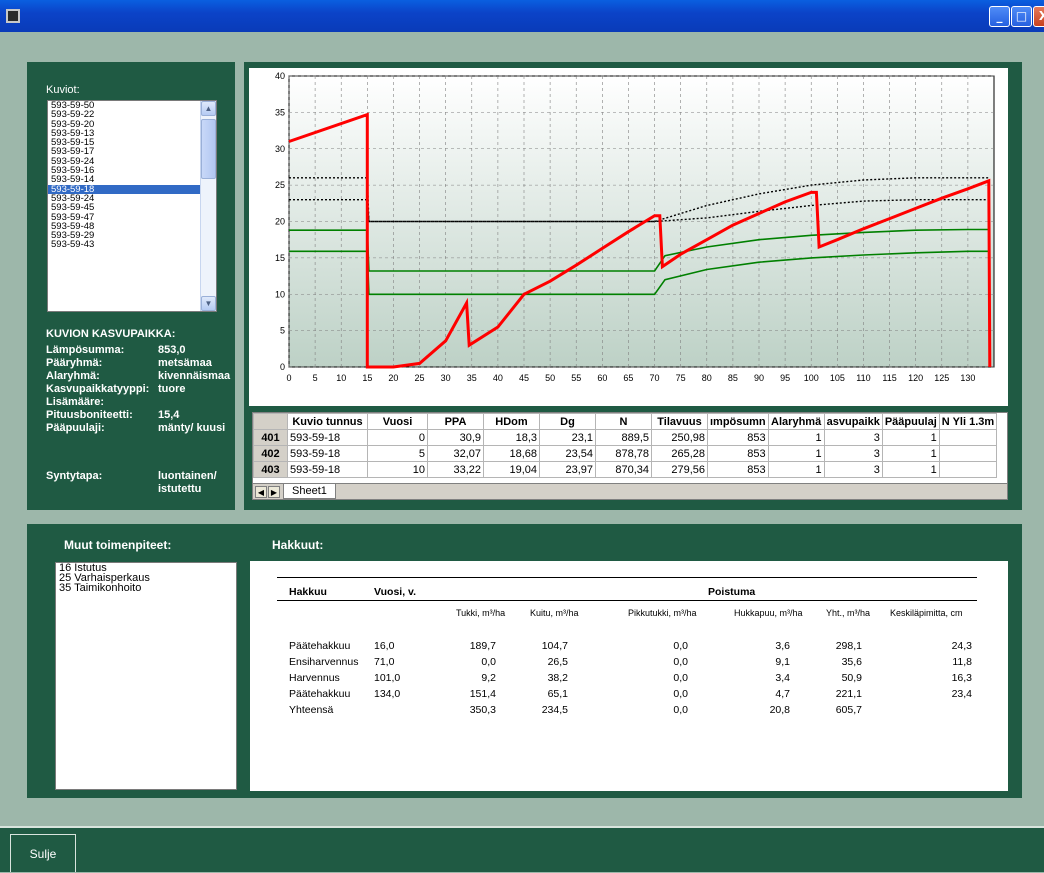 This screenshot has width=1044, height=873. I want to click on x-tick-label: 100, so click(811, 378).